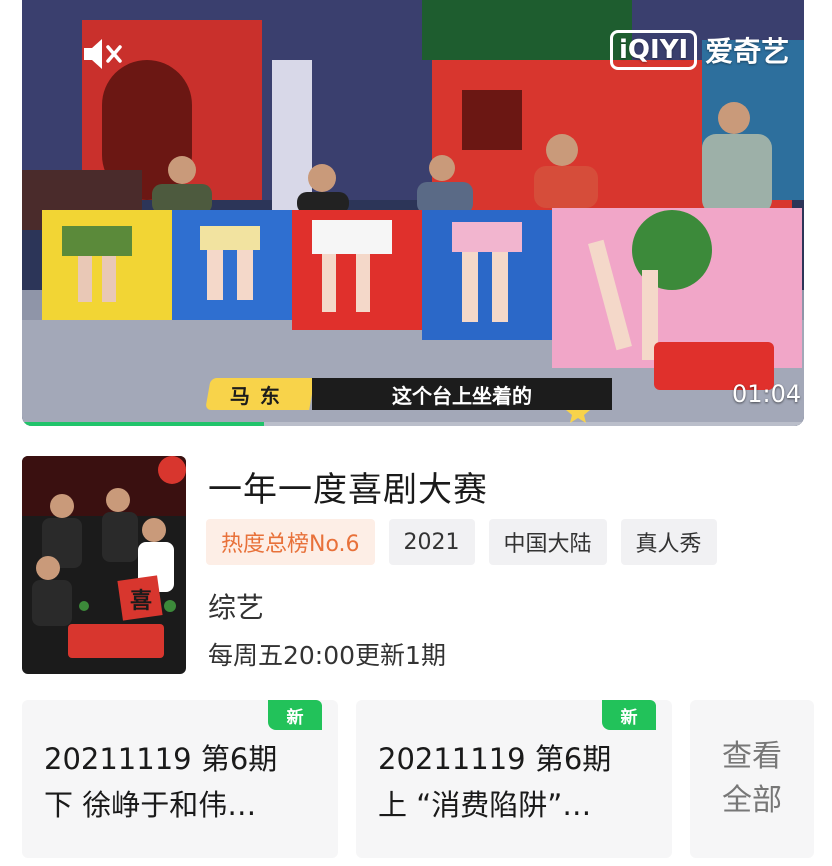 The width and height of the screenshot is (832, 866). Describe the element at coordinates (236, 607) in the screenshot. I see `show-genre: 综艺` at that location.